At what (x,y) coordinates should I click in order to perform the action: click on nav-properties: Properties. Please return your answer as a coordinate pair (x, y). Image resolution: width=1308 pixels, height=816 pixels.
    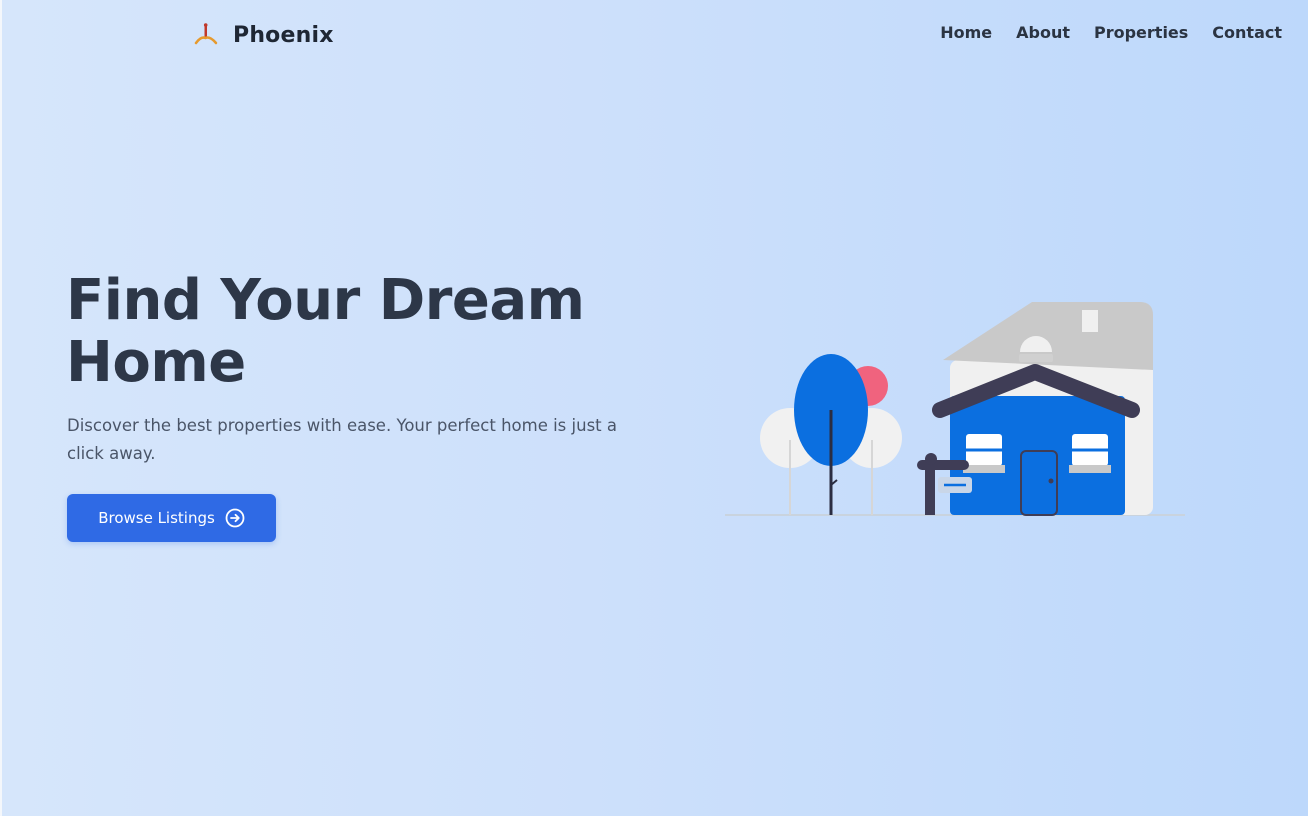
    Looking at the image, I should click on (1141, 32).